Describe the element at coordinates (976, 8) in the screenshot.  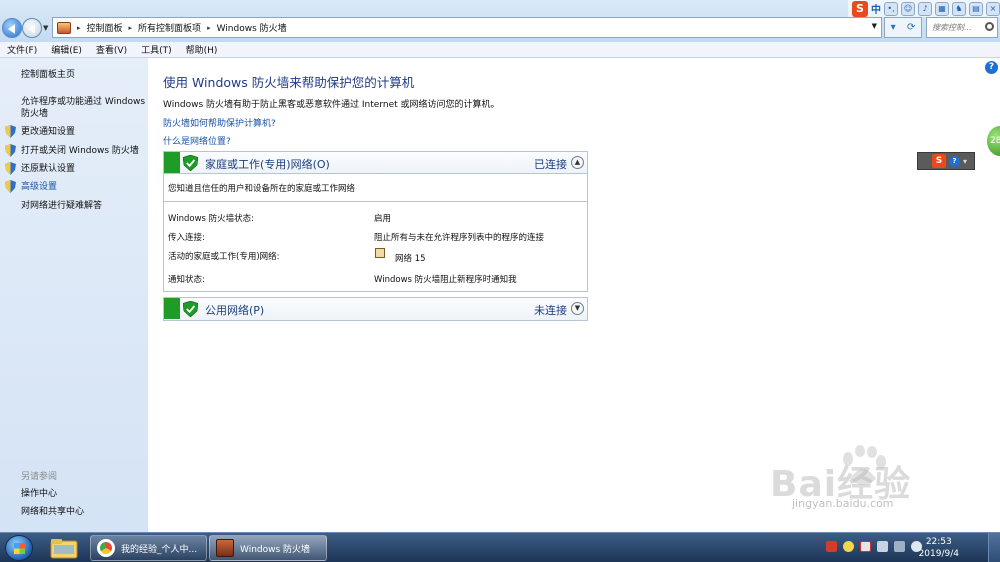
I see `toolbox-icon: ▤` at that location.